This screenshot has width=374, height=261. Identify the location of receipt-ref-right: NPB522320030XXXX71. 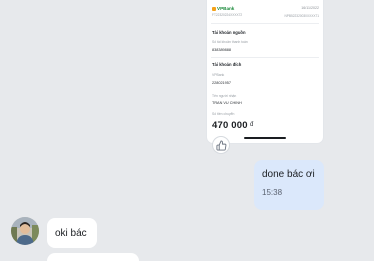
(301, 16).